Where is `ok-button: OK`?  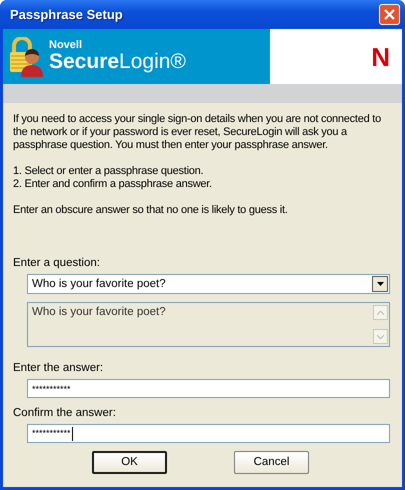
ok-button: OK is located at coordinates (129, 462).